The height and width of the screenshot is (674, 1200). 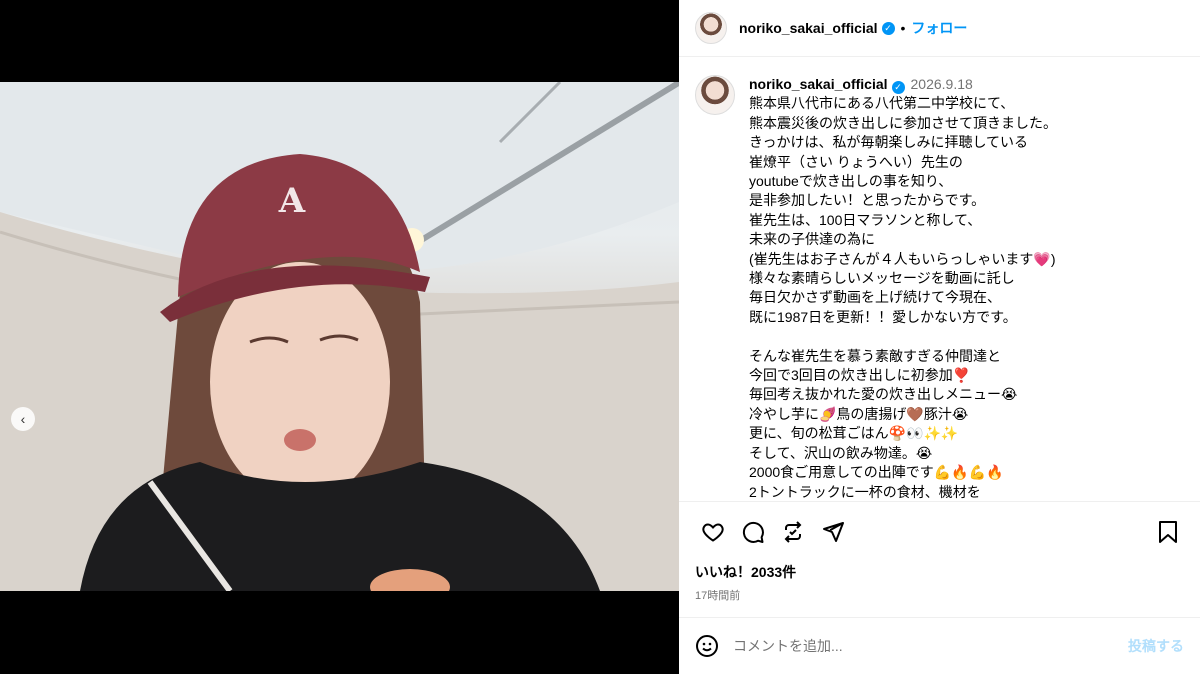 I want to click on post-time: 17時間前, so click(x=718, y=596).